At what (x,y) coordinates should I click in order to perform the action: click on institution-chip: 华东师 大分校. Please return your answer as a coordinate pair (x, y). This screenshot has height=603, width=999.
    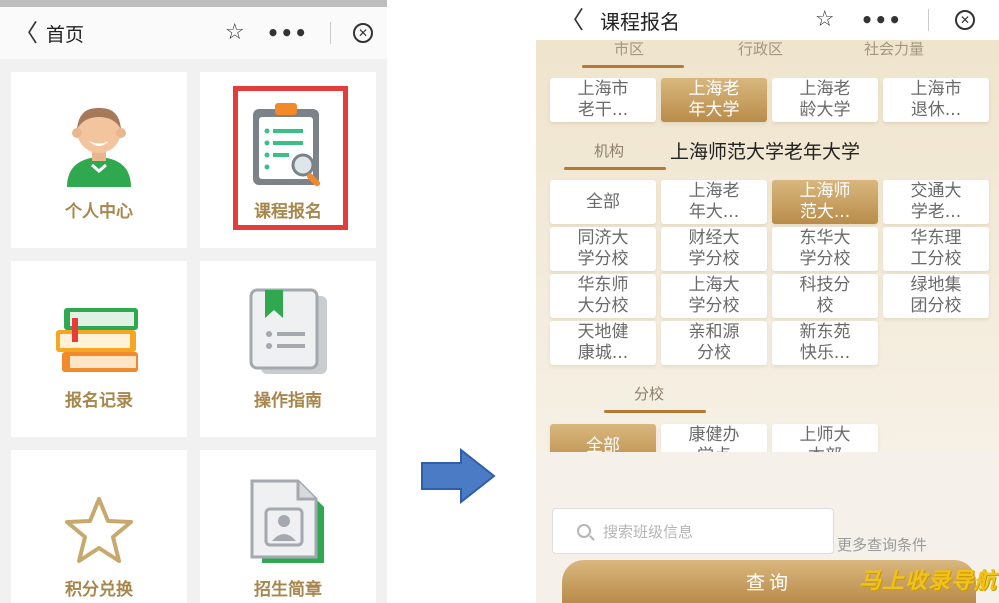
    Looking at the image, I should click on (603, 296).